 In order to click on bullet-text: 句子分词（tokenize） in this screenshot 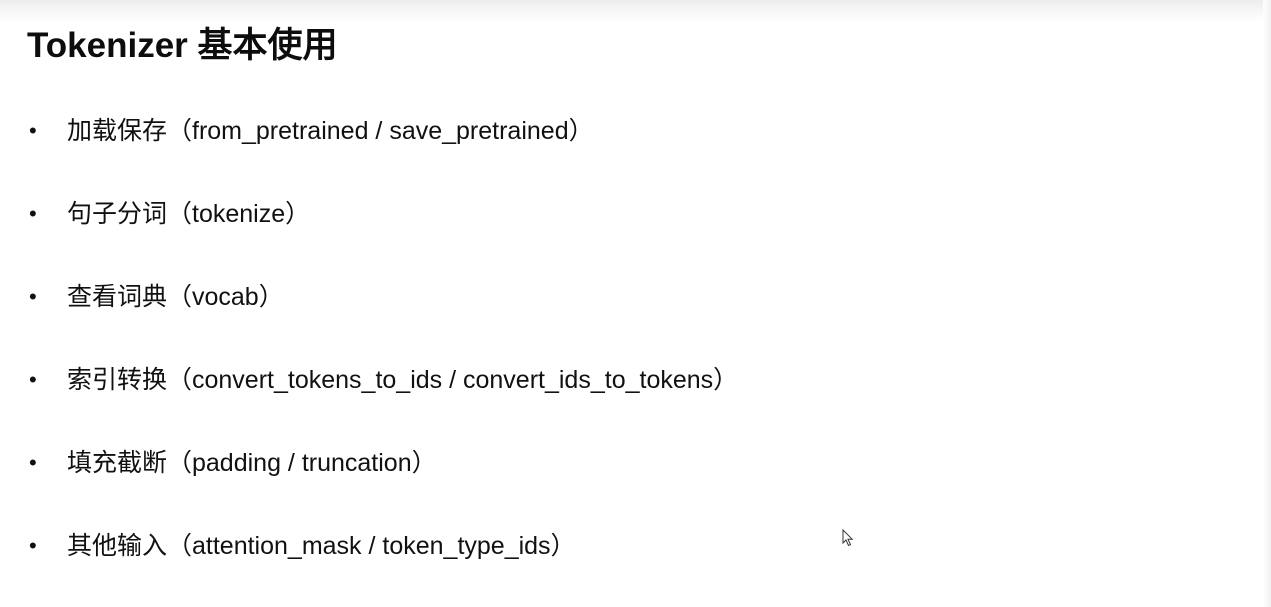, I will do `click(189, 214)`.